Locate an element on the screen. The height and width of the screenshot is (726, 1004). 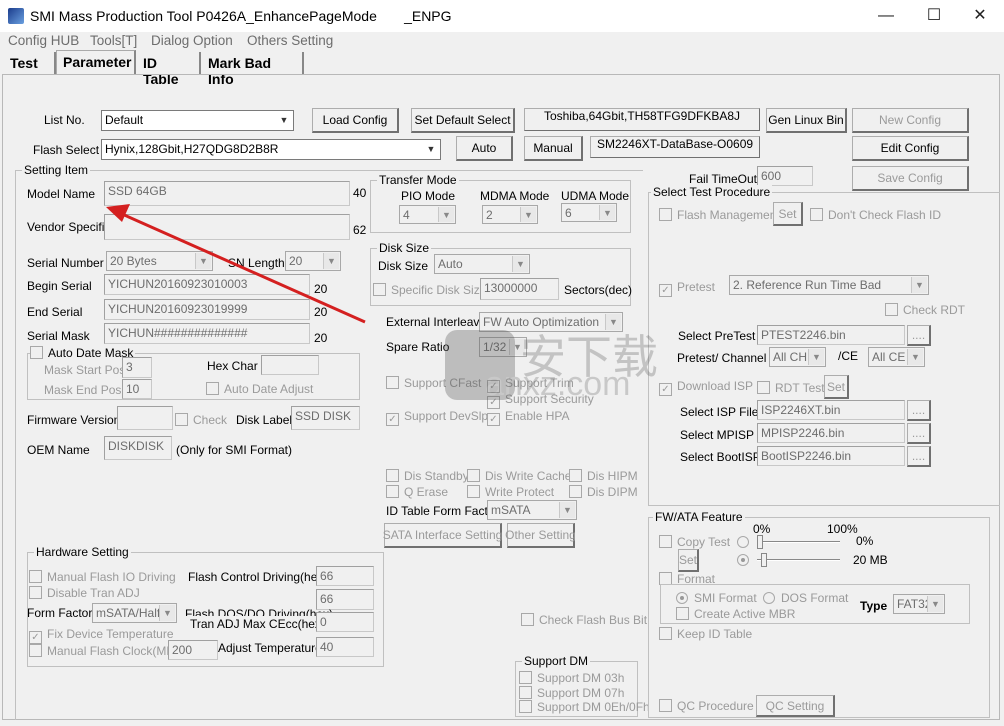
manual-flash-io-checkbox: Manual Flash IO Driving is located at coordinates (102, 577).